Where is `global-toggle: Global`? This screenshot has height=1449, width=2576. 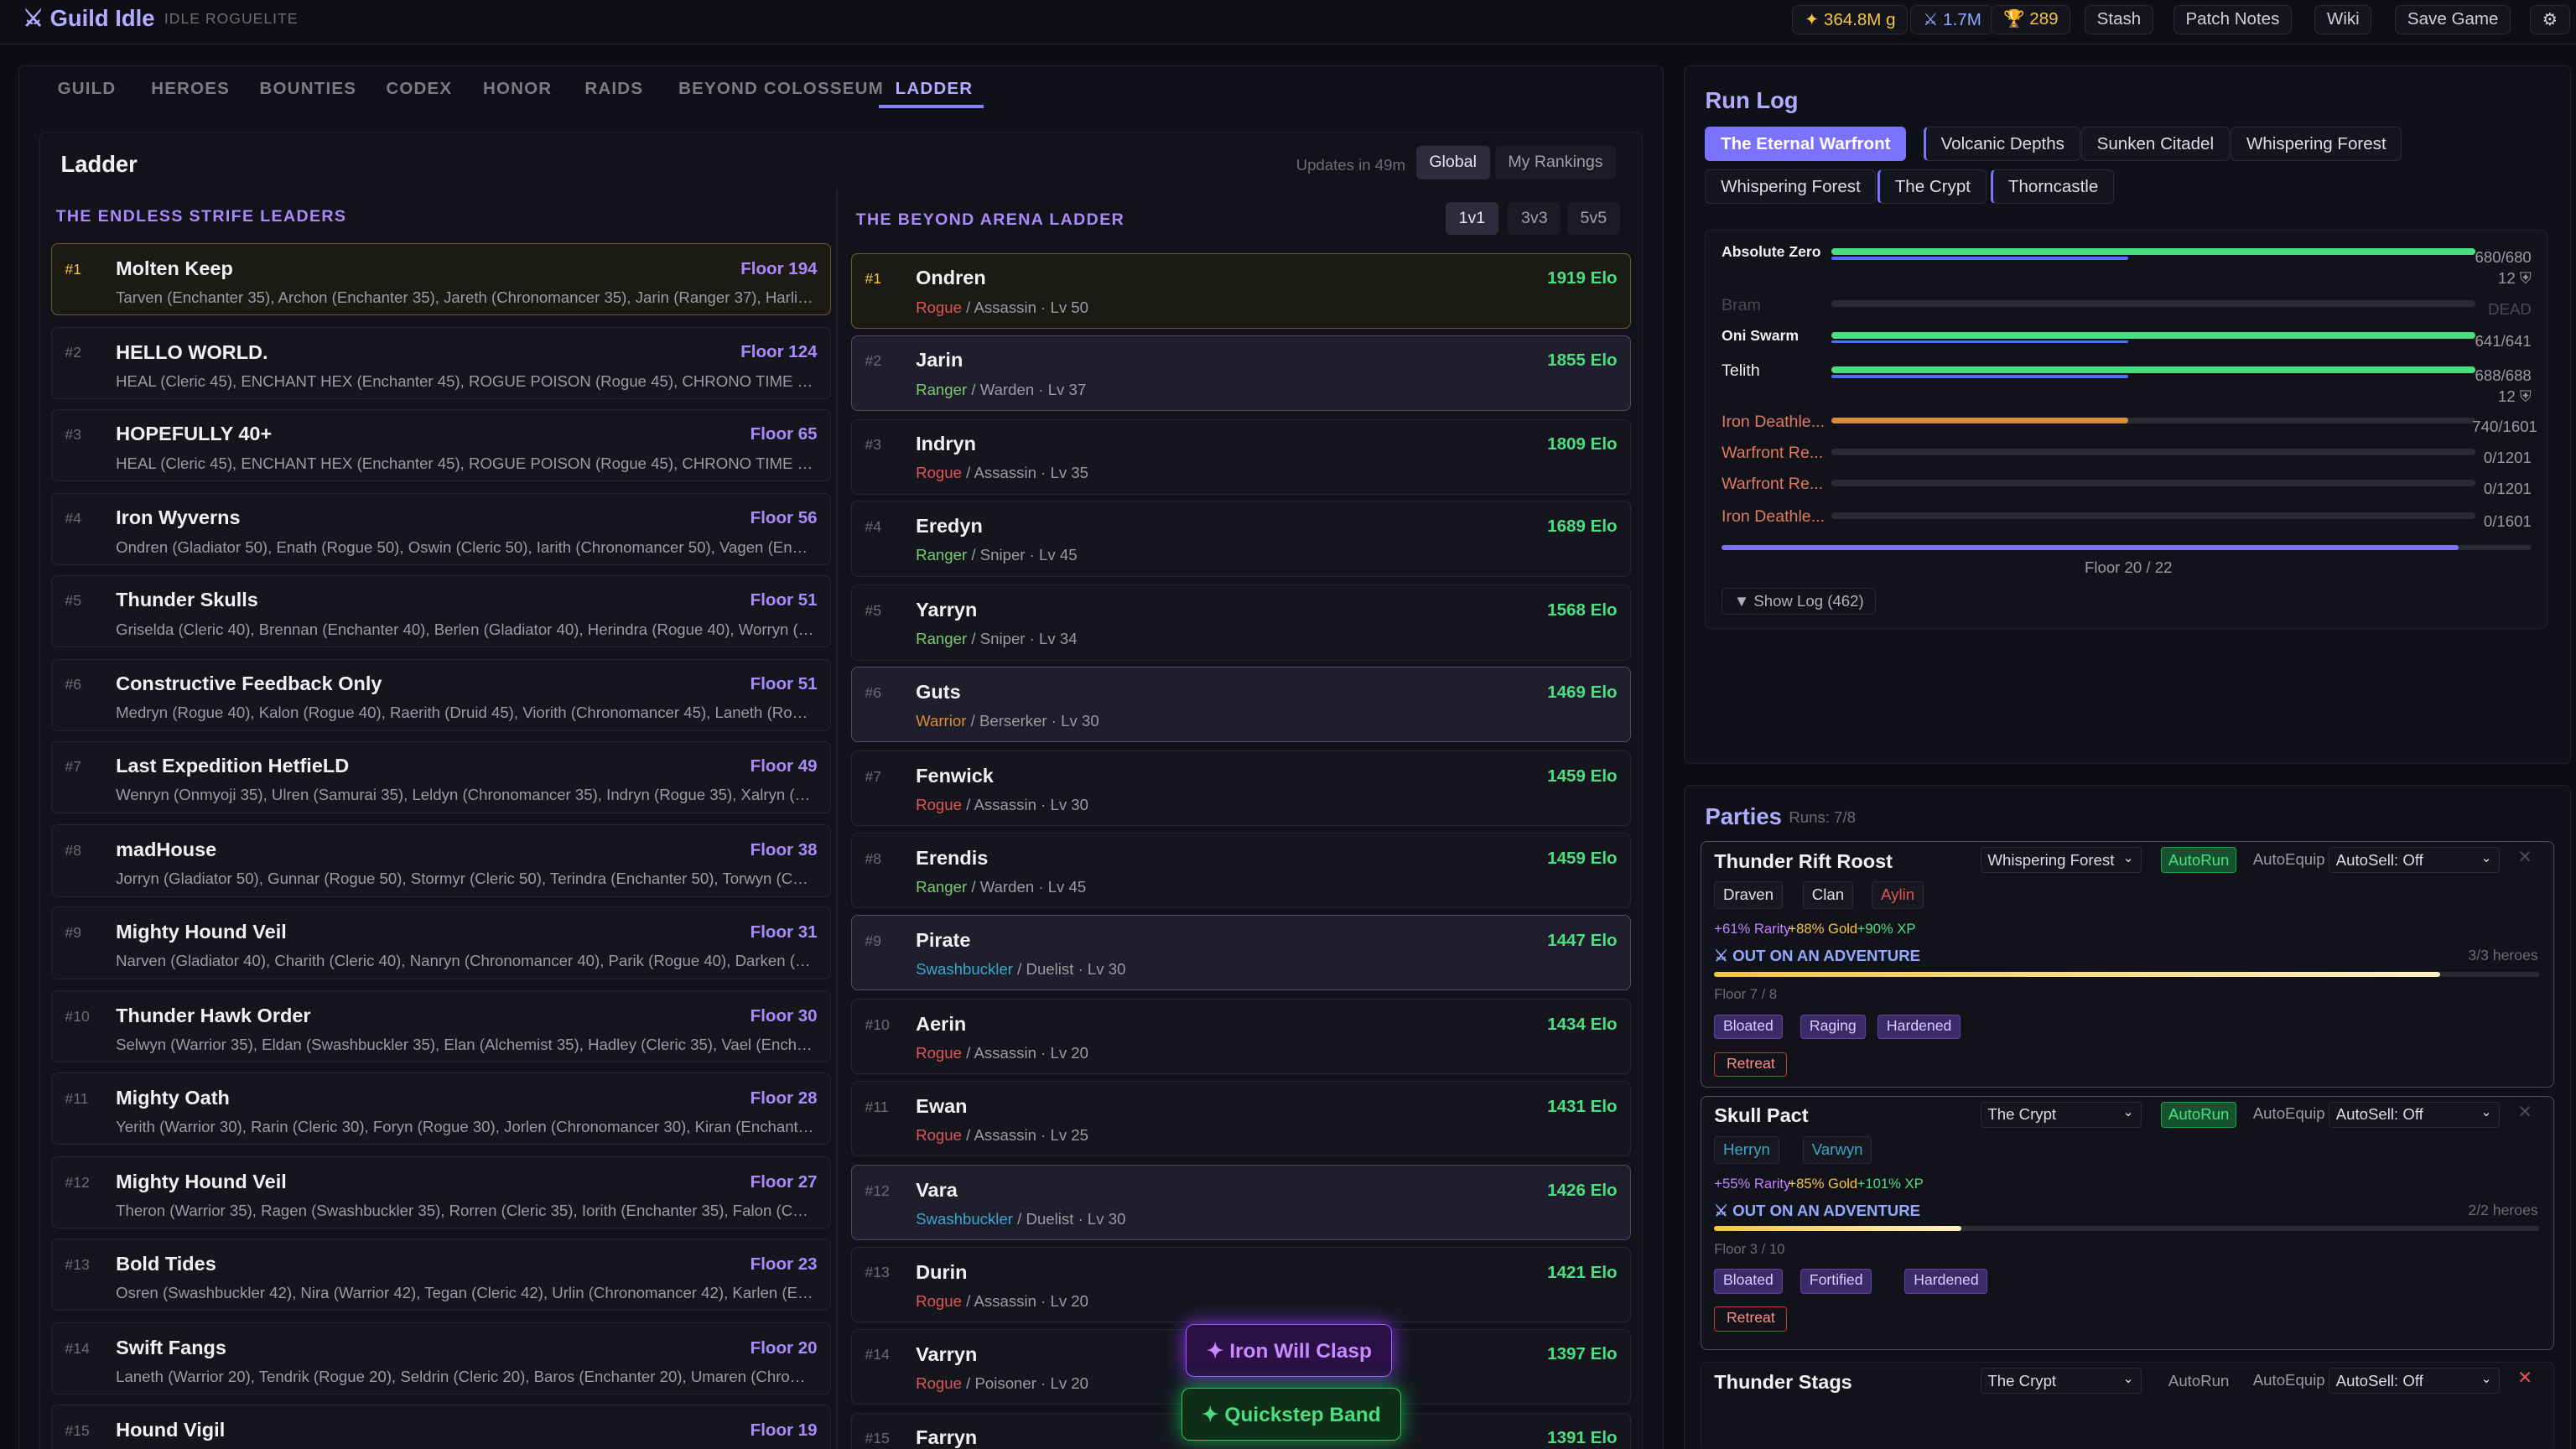 global-toggle: Global is located at coordinates (1452, 162).